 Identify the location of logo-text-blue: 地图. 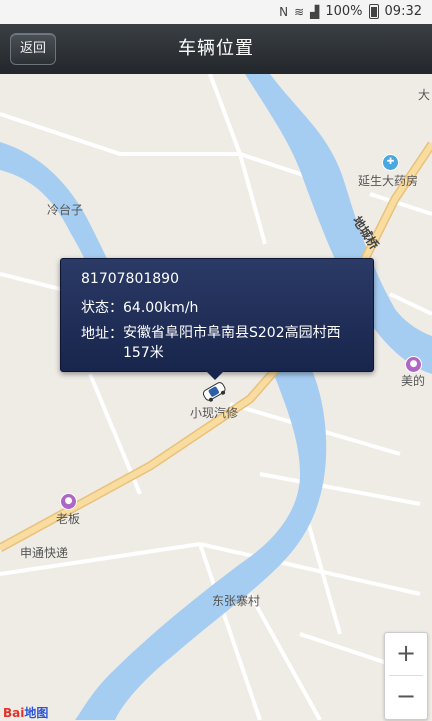
(36, 713).